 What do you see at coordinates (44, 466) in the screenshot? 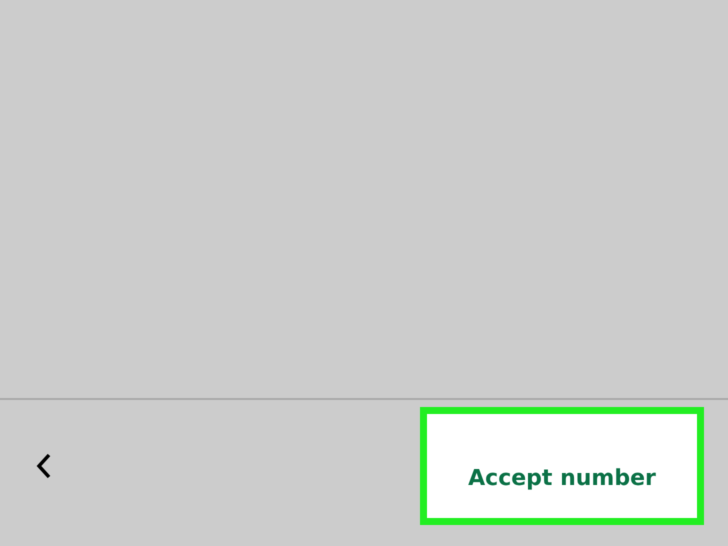
I see `back-icon` at bounding box center [44, 466].